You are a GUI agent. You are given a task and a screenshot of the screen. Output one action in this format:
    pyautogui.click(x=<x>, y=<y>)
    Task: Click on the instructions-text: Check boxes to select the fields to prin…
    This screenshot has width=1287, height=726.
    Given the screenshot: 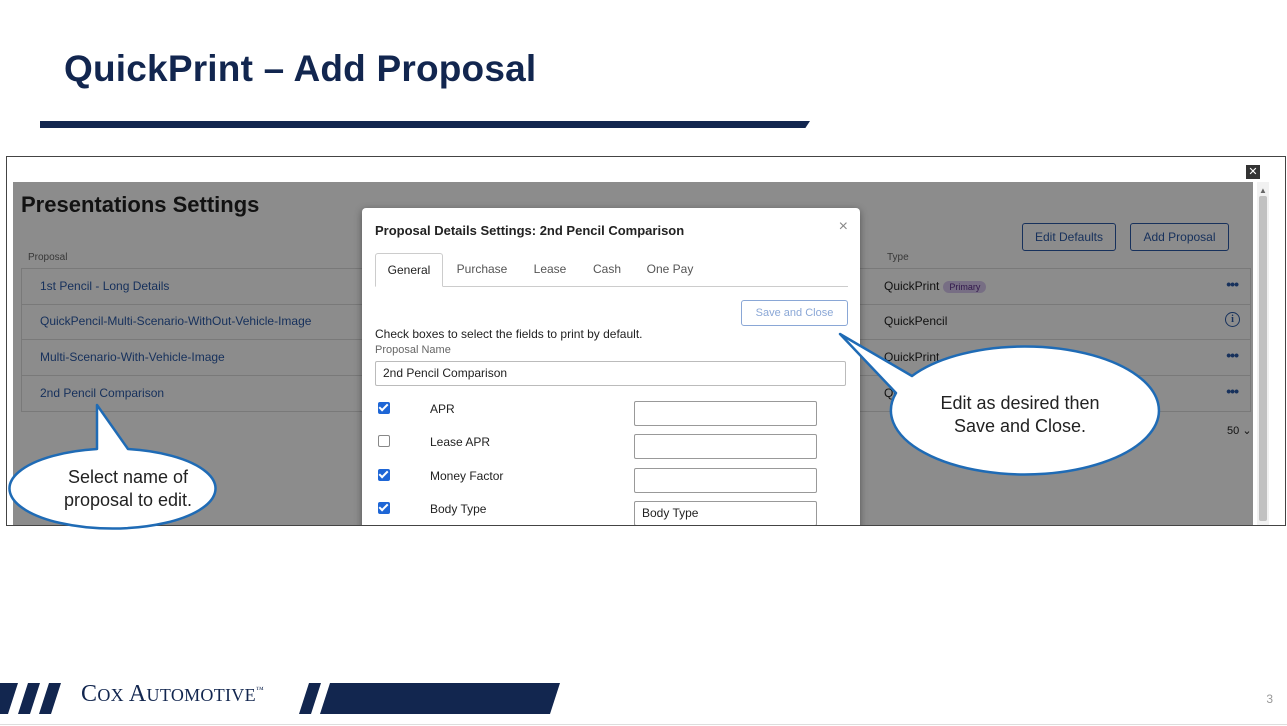 What is the action you would take?
    pyautogui.click(x=509, y=334)
    